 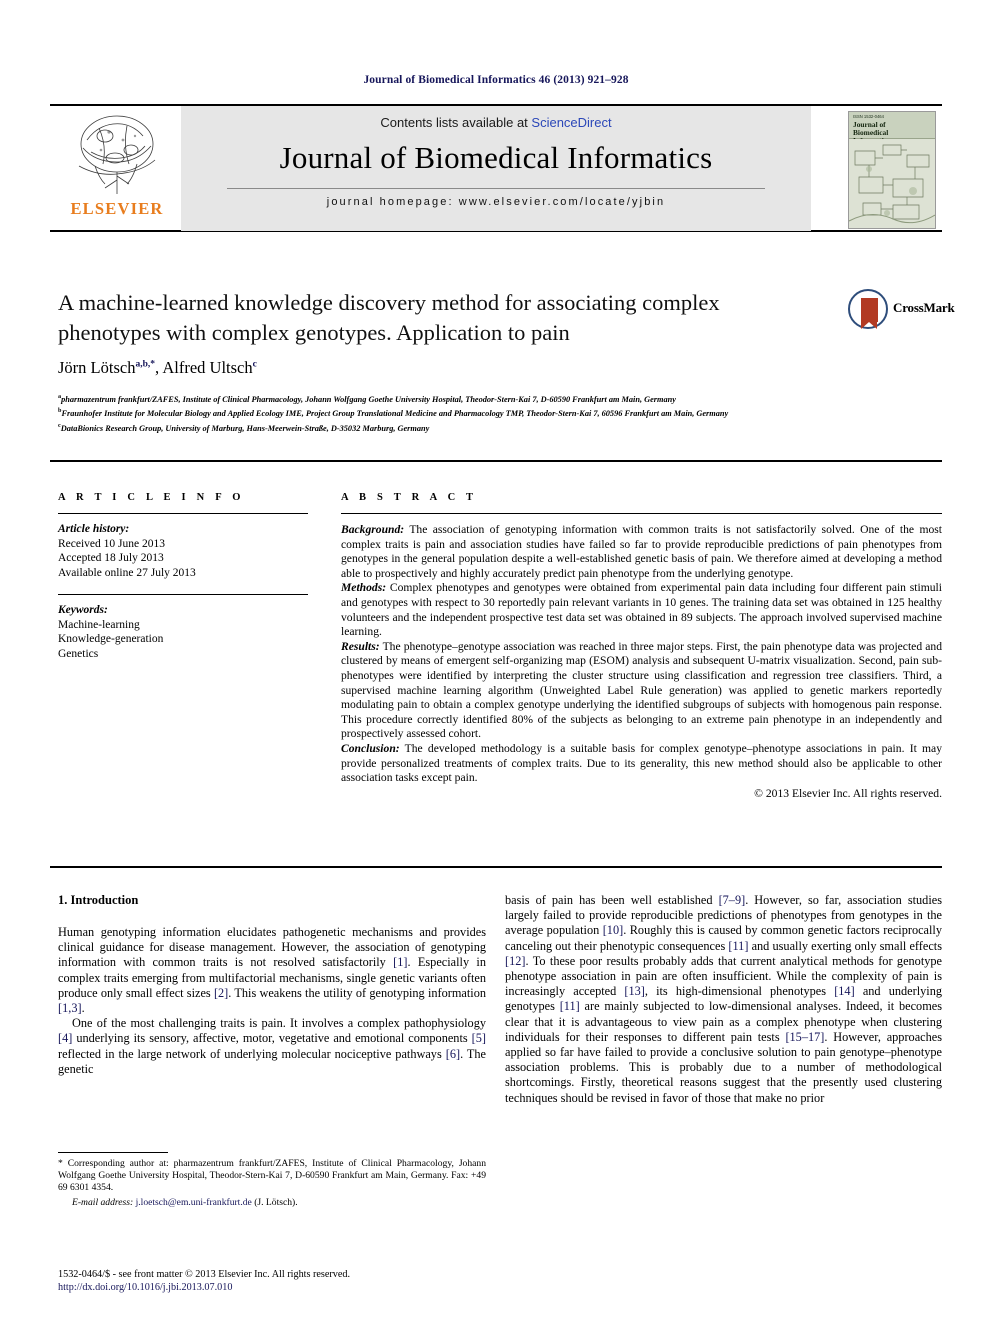 I want to click on citation-ref: [4], so click(x=65, y=1038).